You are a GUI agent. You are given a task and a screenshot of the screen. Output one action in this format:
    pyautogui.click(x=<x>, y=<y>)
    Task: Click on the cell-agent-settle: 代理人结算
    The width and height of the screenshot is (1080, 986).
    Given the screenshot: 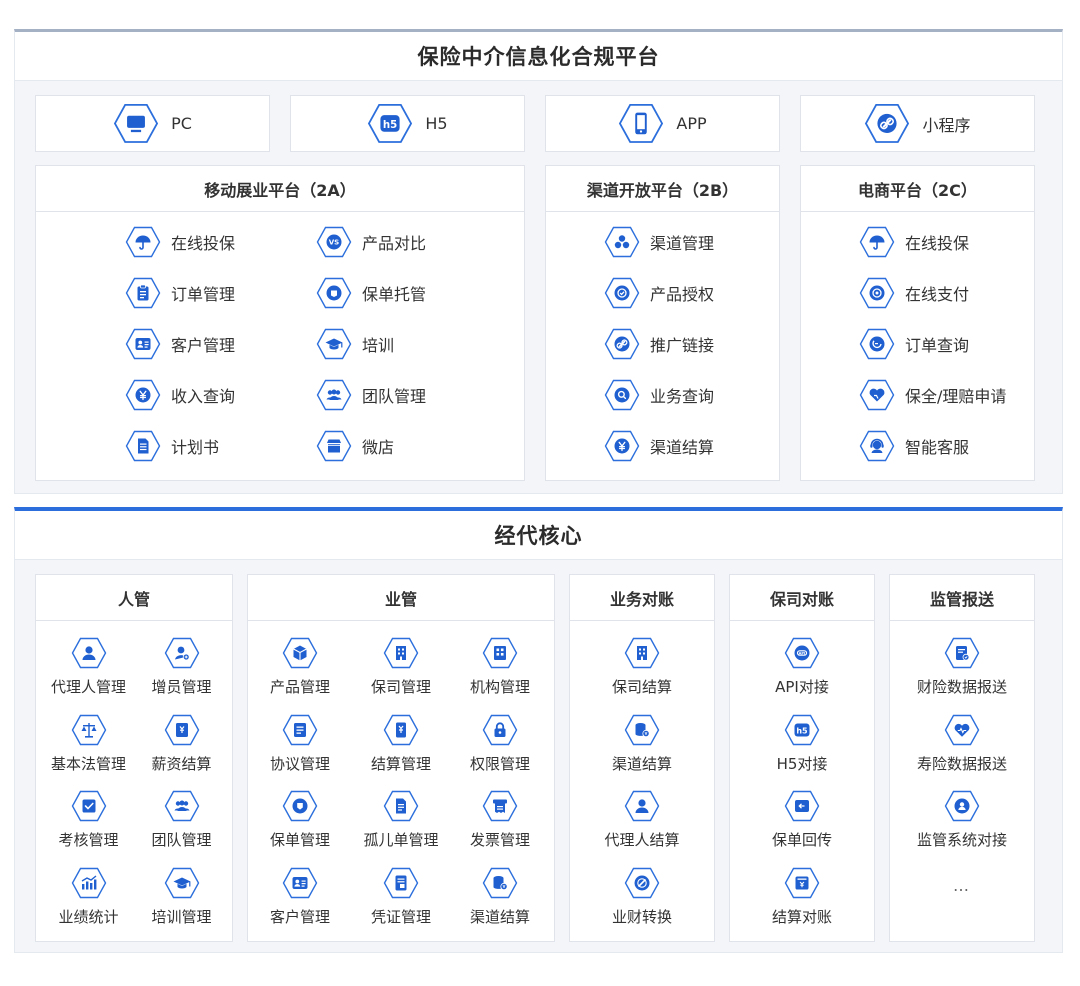 What is the action you would take?
    pyautogui.click(x=642, y=820)
    